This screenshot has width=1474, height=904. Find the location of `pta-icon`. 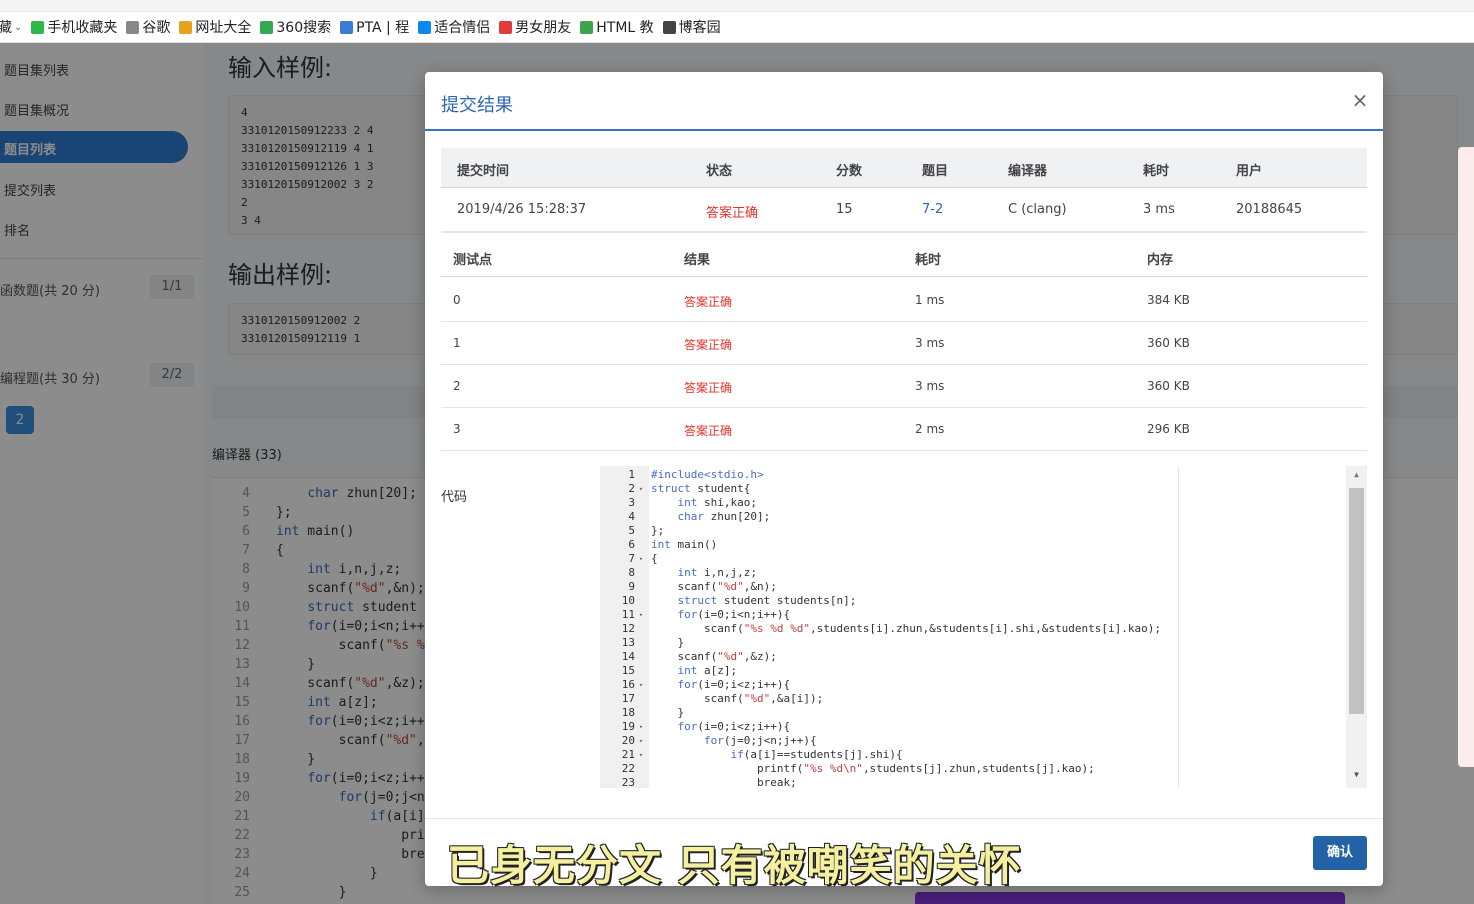

pta-icon is located at coordinates (347, 27).